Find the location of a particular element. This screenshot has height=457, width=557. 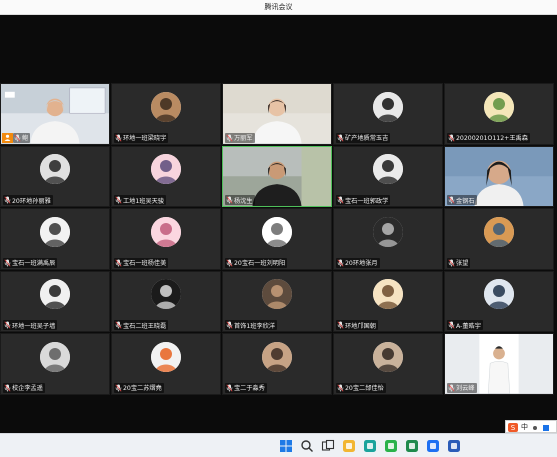

participant-name-tag: 20宝二邰佳怡 is located at coordinates (361, 387).